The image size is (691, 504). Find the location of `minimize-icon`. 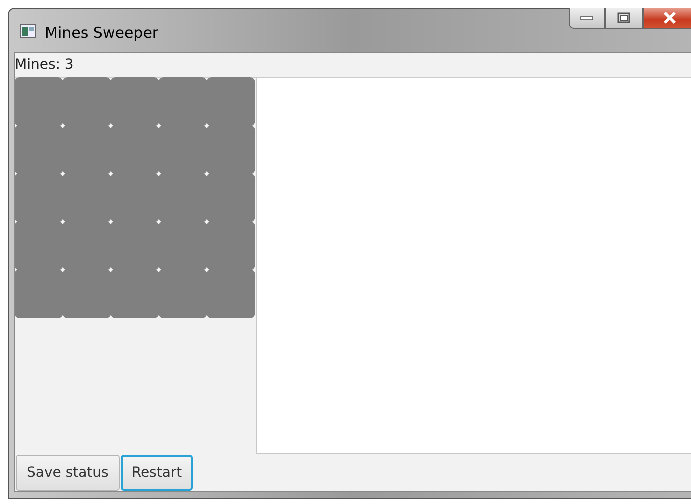

minimize-icon is located at coordinates (587, 18).